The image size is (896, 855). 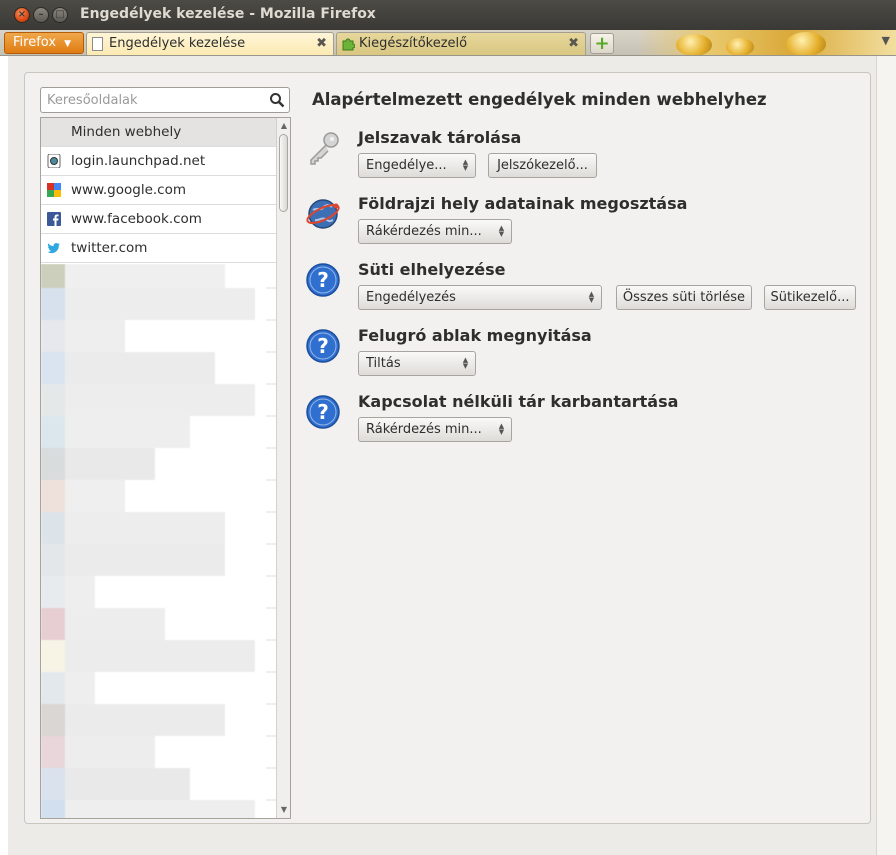 I want to click on site-list-scrollbar: ▲ ▼, so click(x=283, y=468).